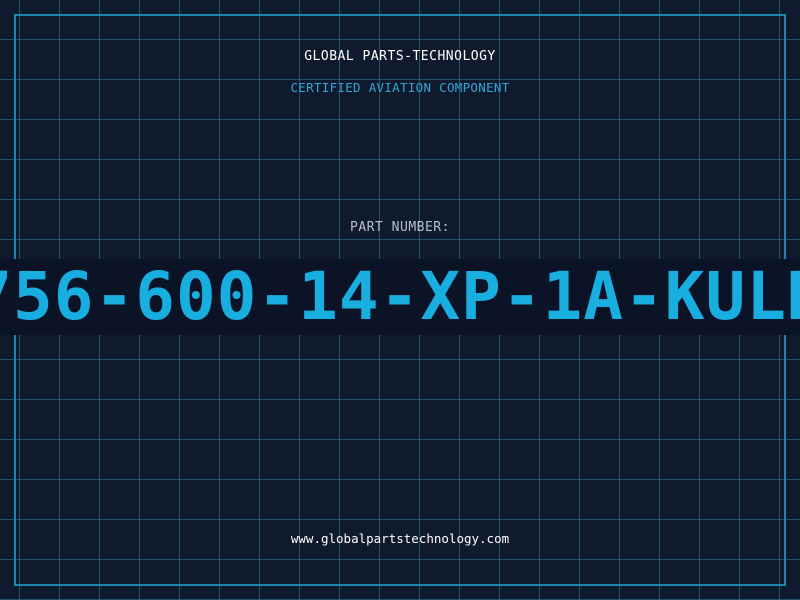 The height and width of the screenshot is (600, 800). Describe the element at coordinates (400, 538) in the screenshot. I see `website-url: www.globalpartstechnology.com` at that location.